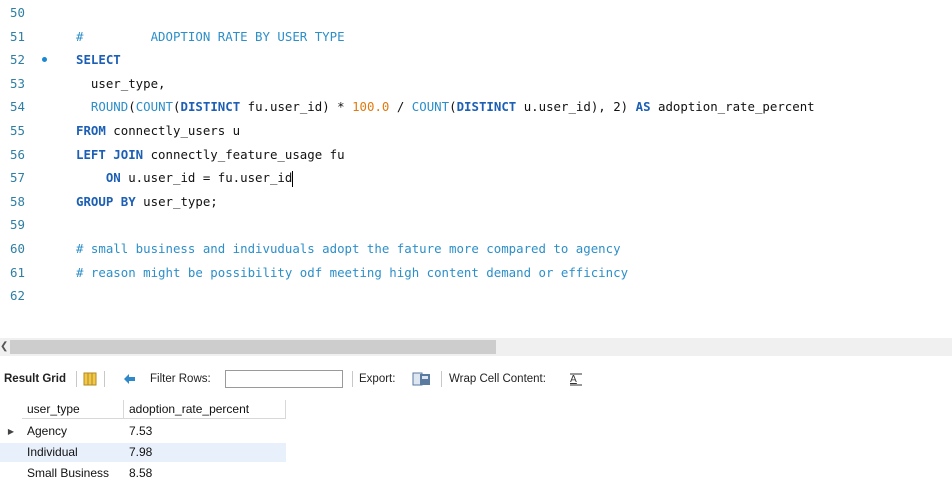  What do you see at coordinates (377, 379) in the screenshot?
I see `export-label: Export:` at bounding box center [377, 379].